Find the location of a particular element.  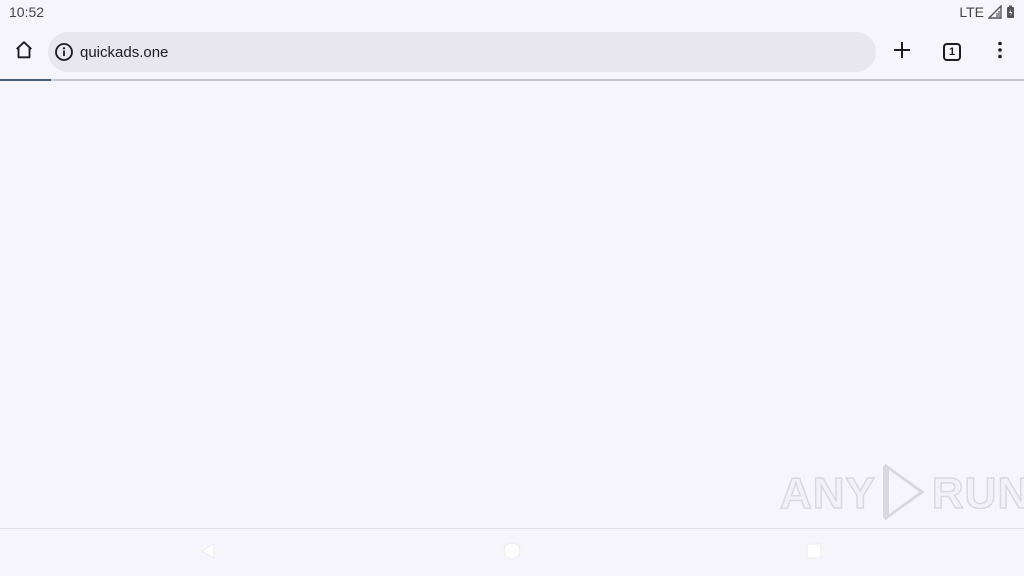

recents-icon is located at coordinates (814, 553).